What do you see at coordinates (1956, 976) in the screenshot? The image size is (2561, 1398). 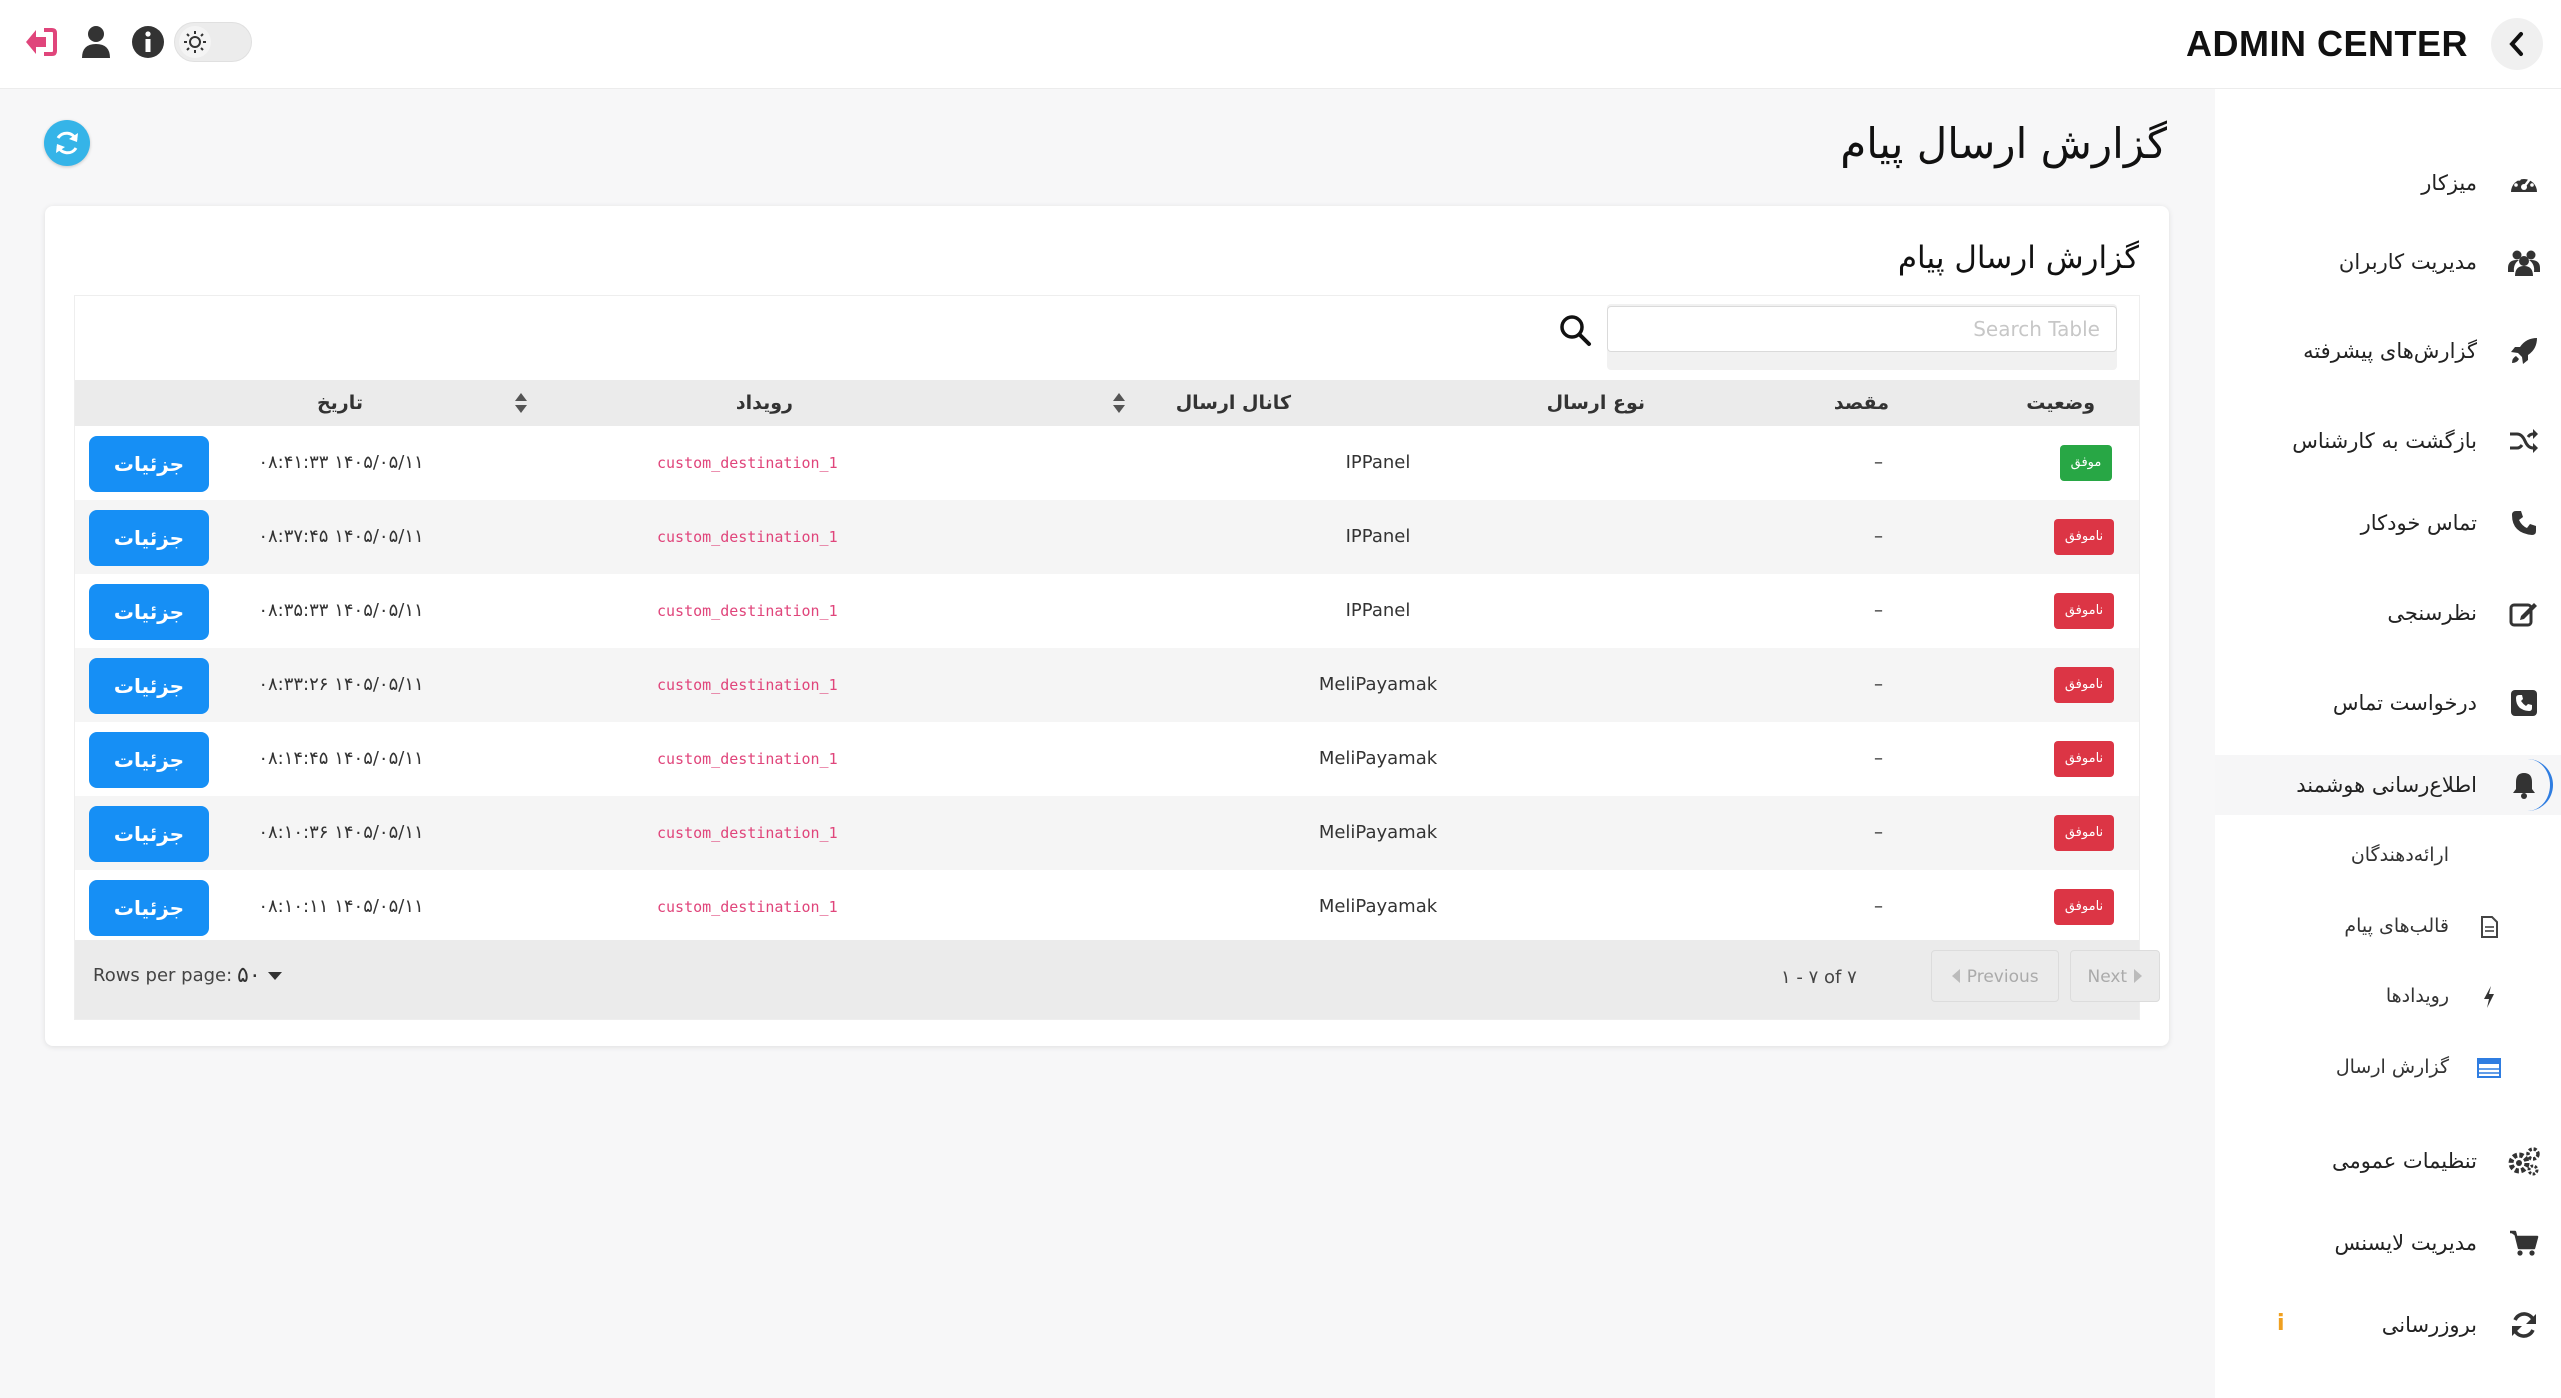 I see `caret-left-icon` at bounding box center [1956, 976].